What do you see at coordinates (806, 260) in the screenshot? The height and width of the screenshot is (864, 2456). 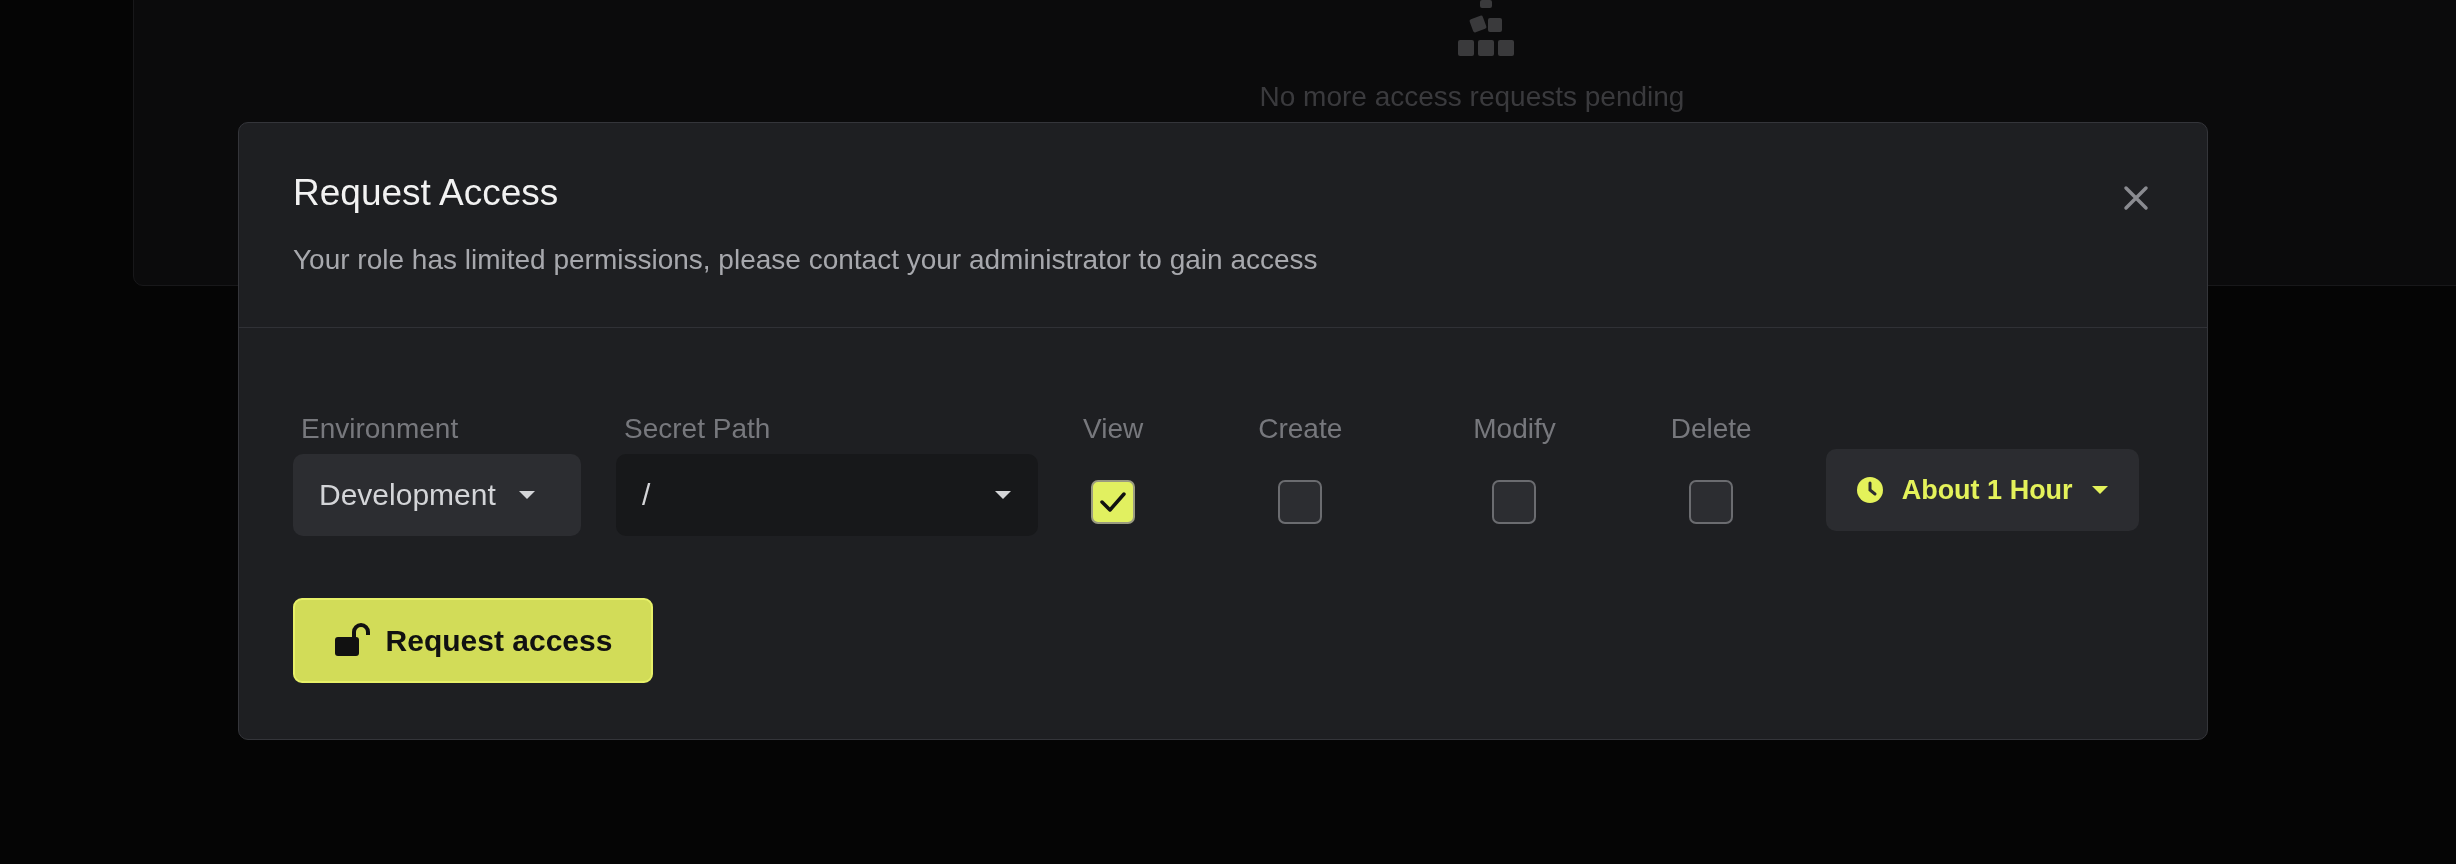 I see `modal-subtitle: Your role has limited permissions, please contact your administrator to gain access` at bounding box center [806, 260].